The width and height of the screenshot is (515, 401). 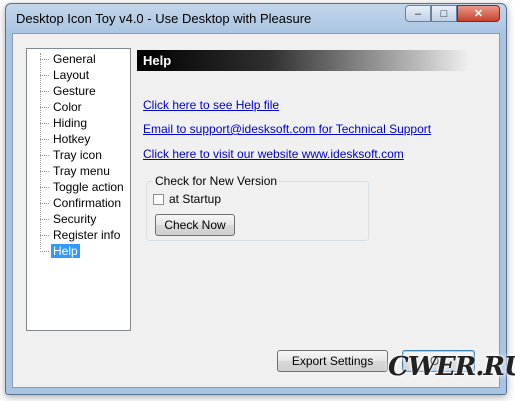 What do you see at coordinates (81, 171) in the screenshot?
I see `tree-item-label: Tray menu` at bounding box center [81, 171].